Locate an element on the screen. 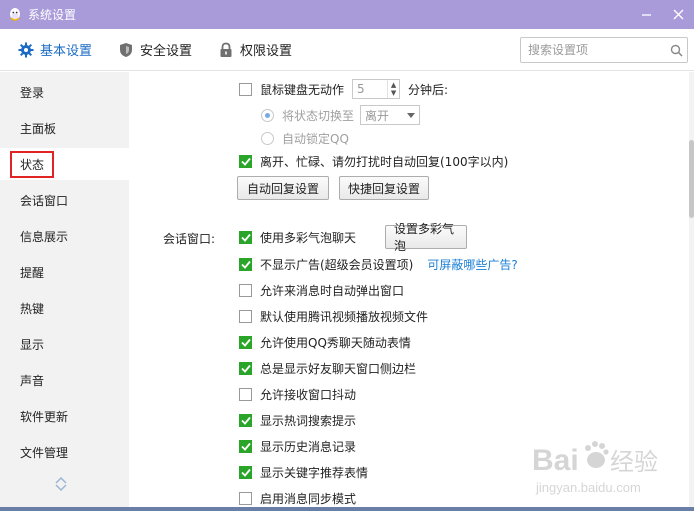 The height and width of the screenshot is (511, 694). sidebar-item-sound: 声音 is located at coordinates (64, 380).